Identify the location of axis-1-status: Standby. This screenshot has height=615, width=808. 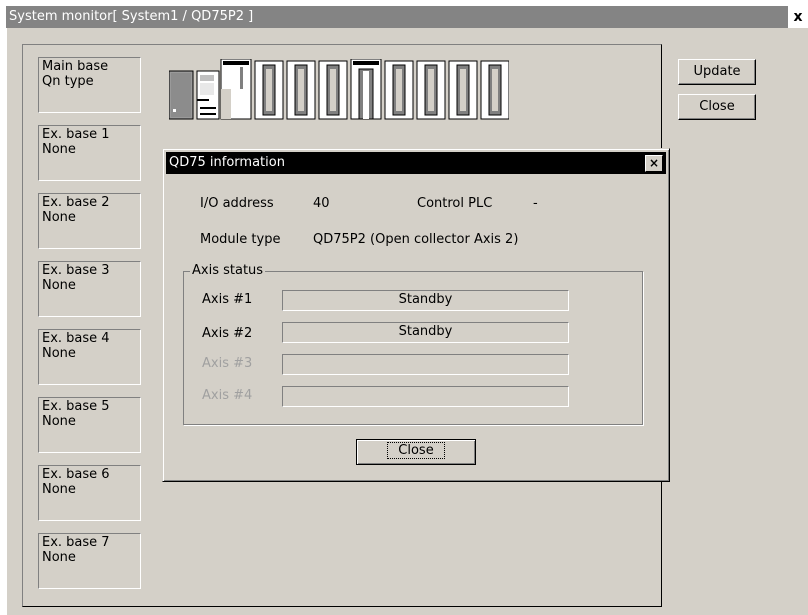
(425, 300).